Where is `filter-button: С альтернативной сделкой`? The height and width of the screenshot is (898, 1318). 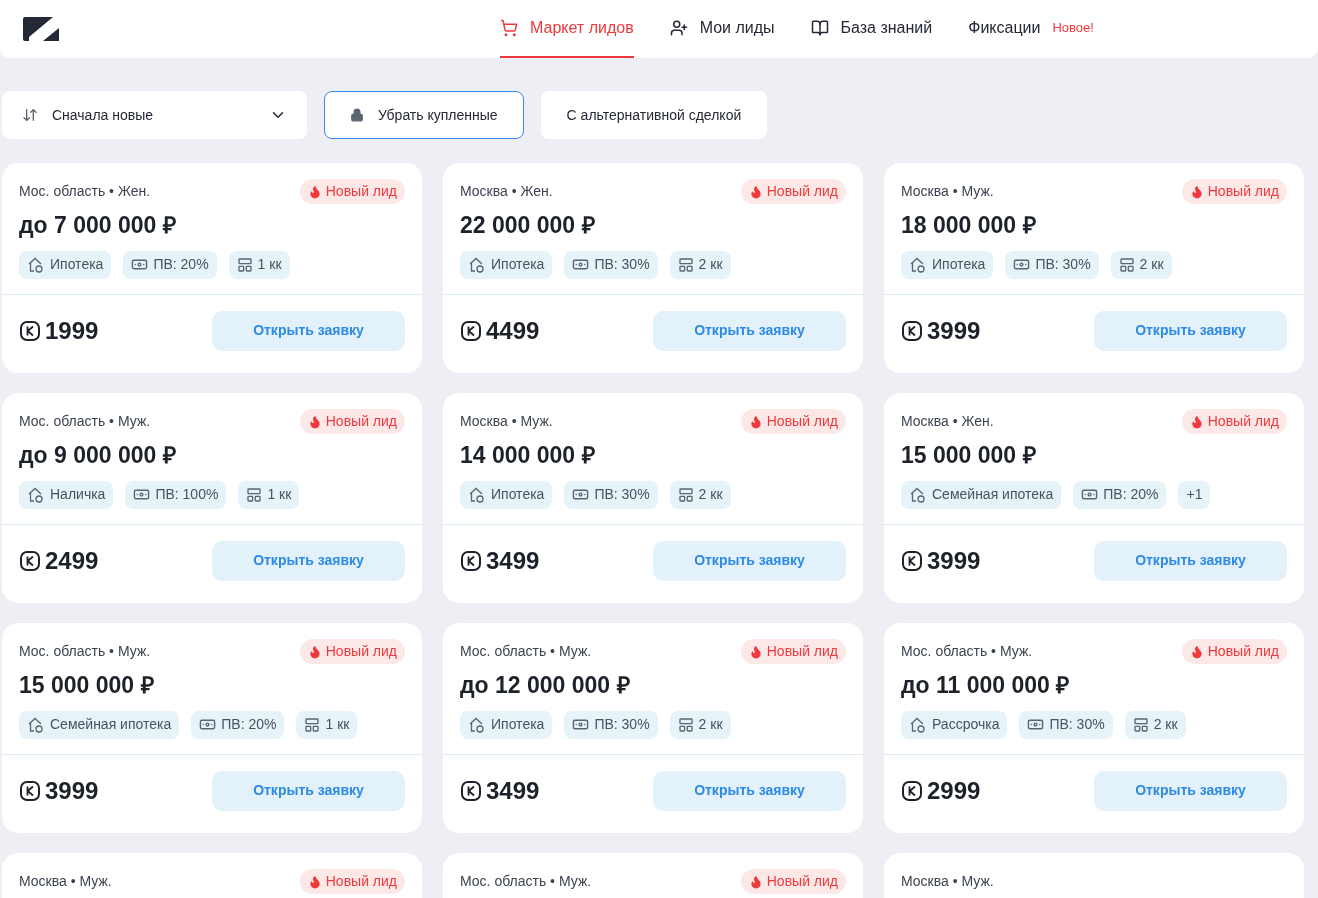 filter-button: С альтернативной сделкой is located at coordinates (654, 115).